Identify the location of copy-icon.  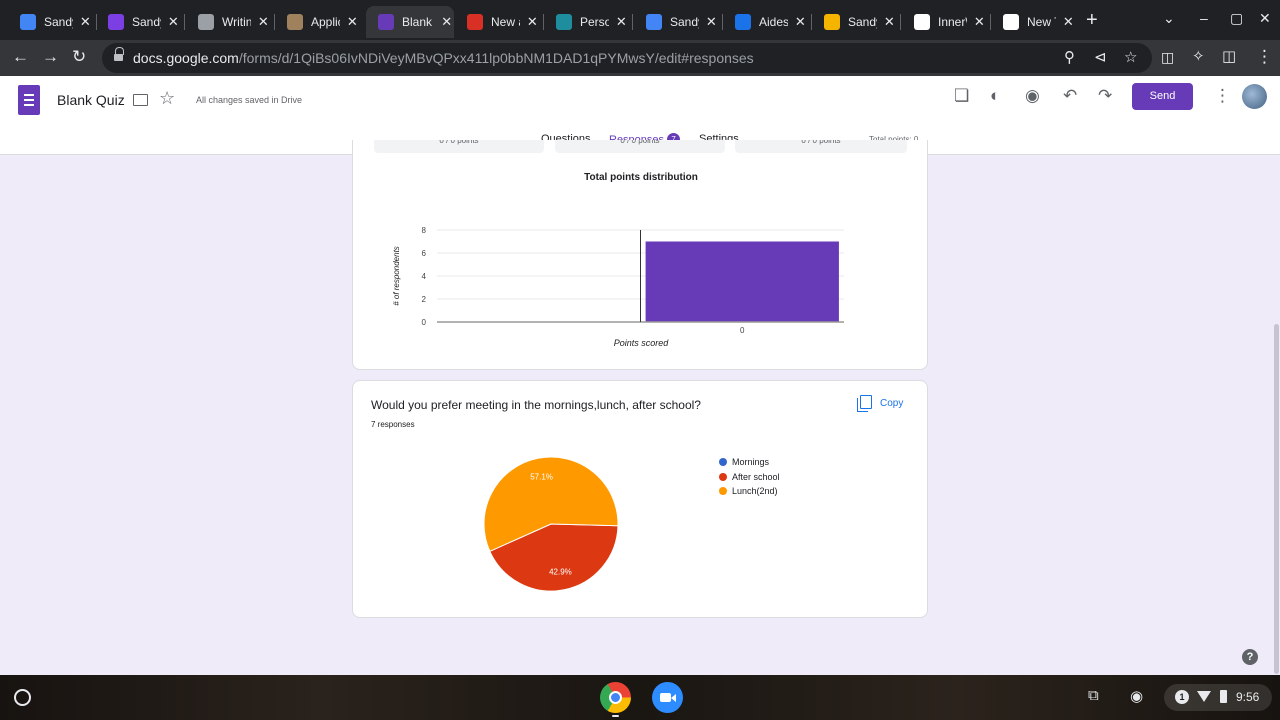
(864, 403).